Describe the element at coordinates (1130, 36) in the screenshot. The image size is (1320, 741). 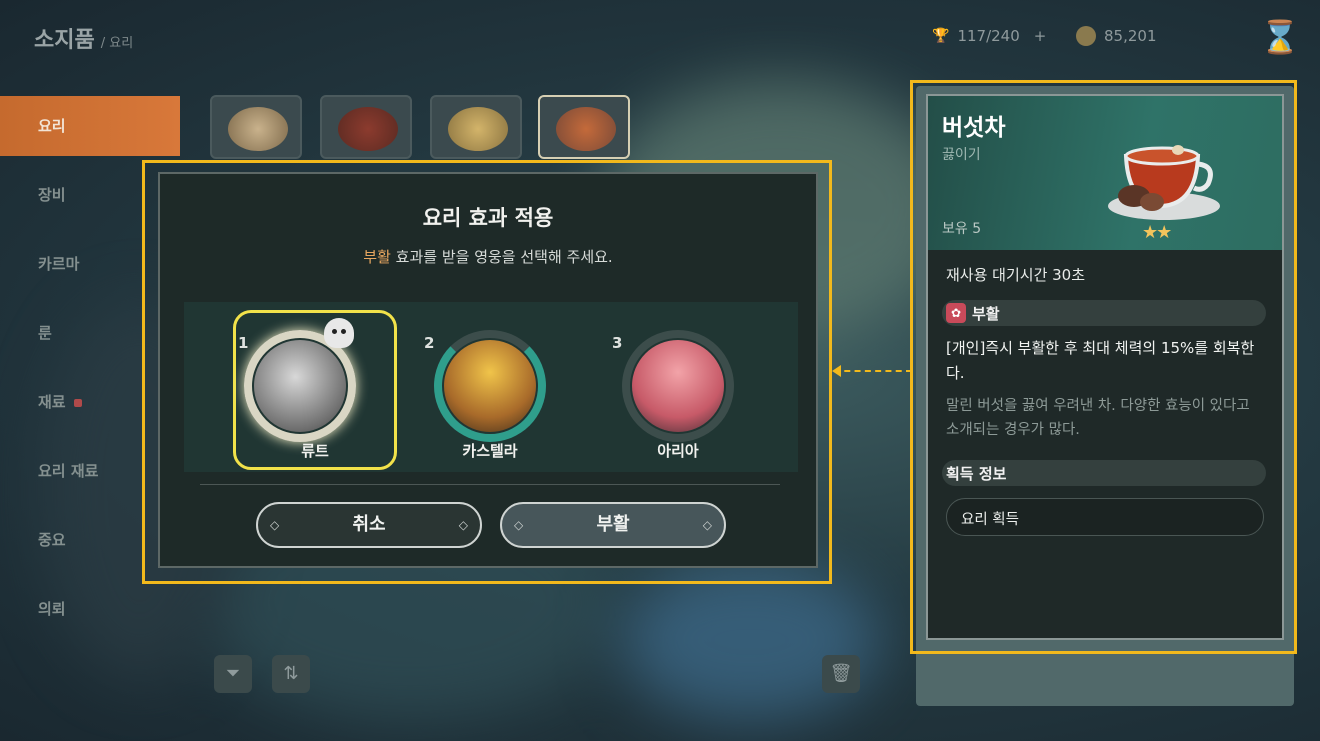
I see `currency-value: 85,201` at that location.